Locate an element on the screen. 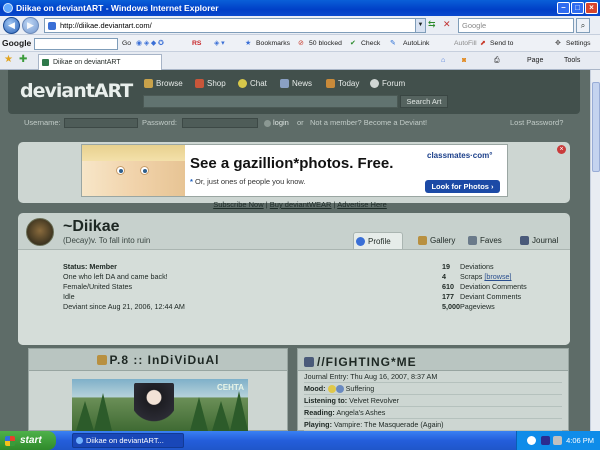 Image resolution: width=600 pixels, height=450 pixels. become-deviant-link: Not a member? Become a Deviant! is located at coordinates (368, 123).